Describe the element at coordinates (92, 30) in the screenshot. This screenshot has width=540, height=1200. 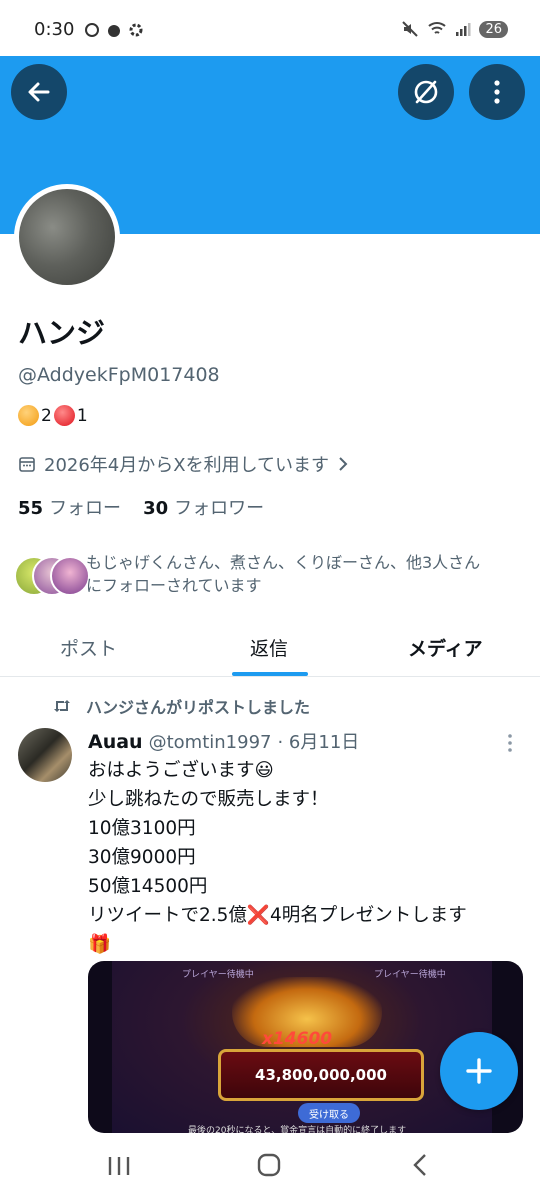
I see `message-status-icon` at that location.